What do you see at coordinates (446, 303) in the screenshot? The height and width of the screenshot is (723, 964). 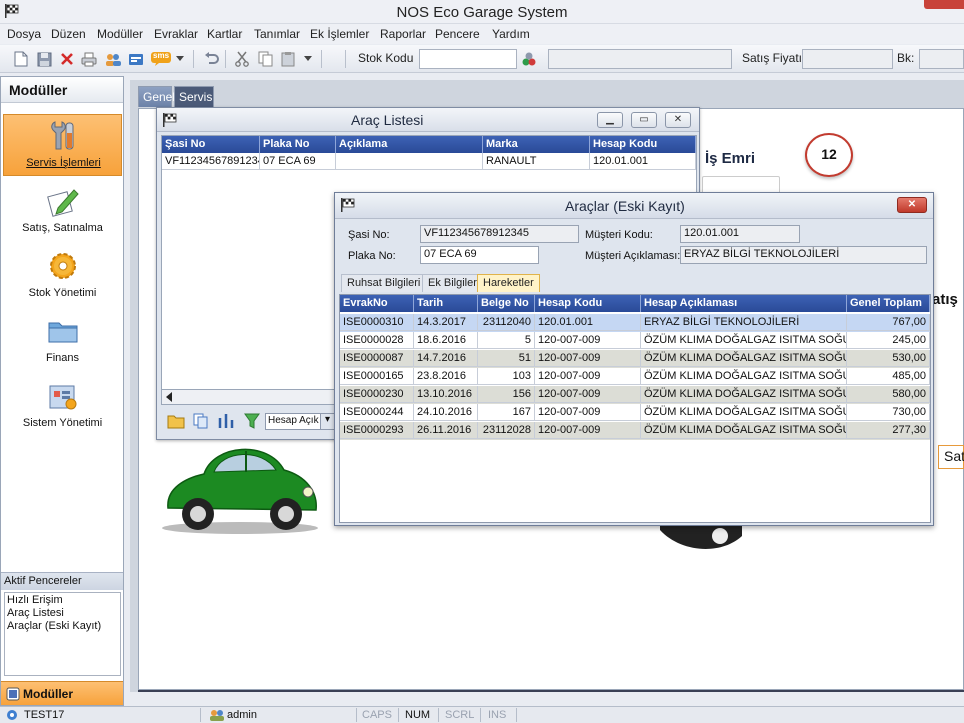 I see `column-header: Tarih` at bounding box center [446, 303].